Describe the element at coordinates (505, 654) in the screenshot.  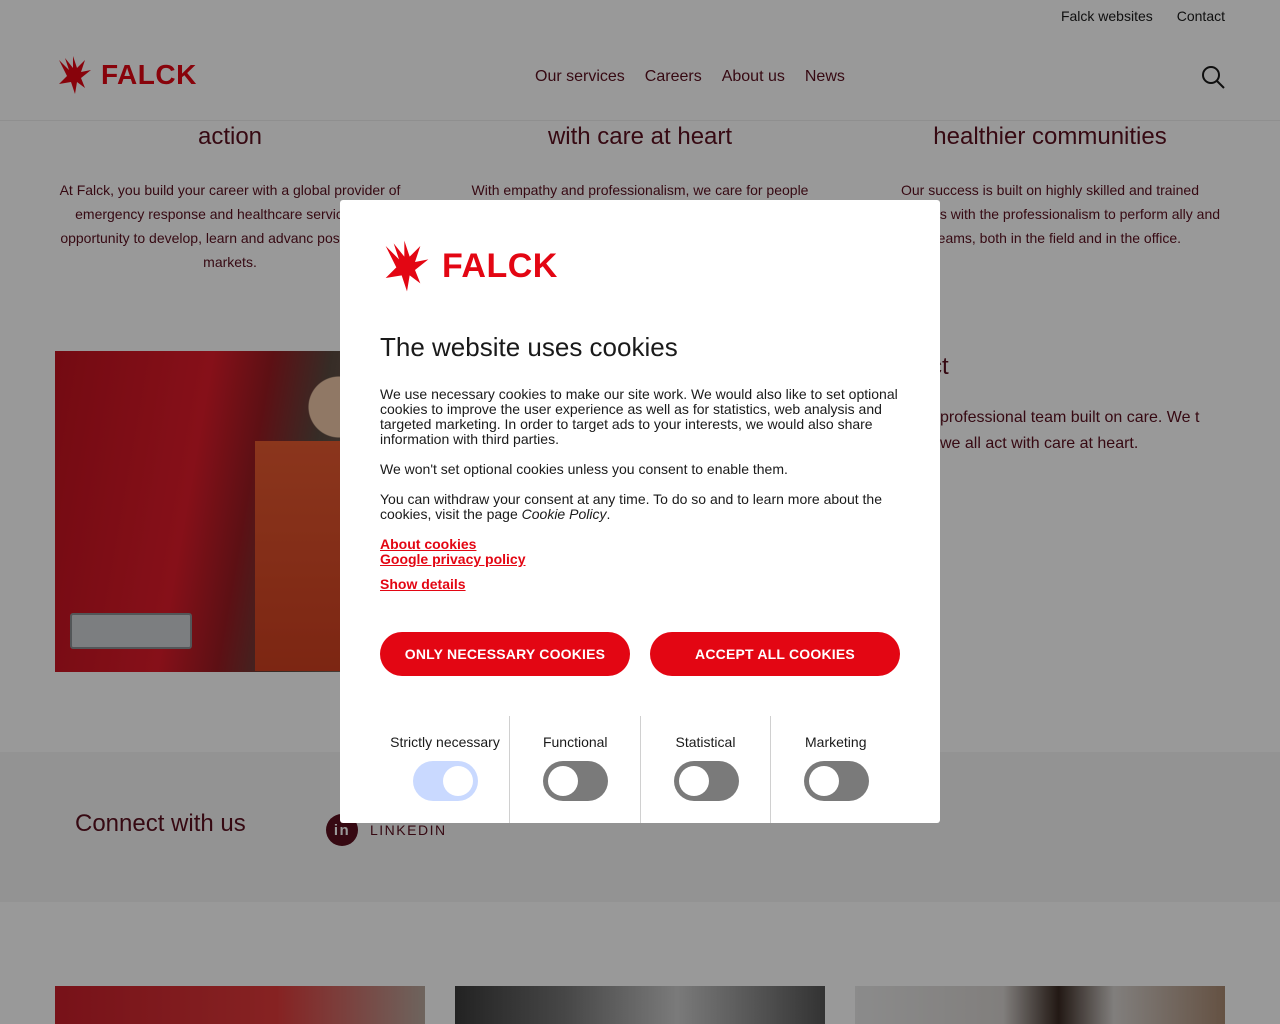
I see `only-necessary-button: ONLY NECESSARY COOKIES` at that location.